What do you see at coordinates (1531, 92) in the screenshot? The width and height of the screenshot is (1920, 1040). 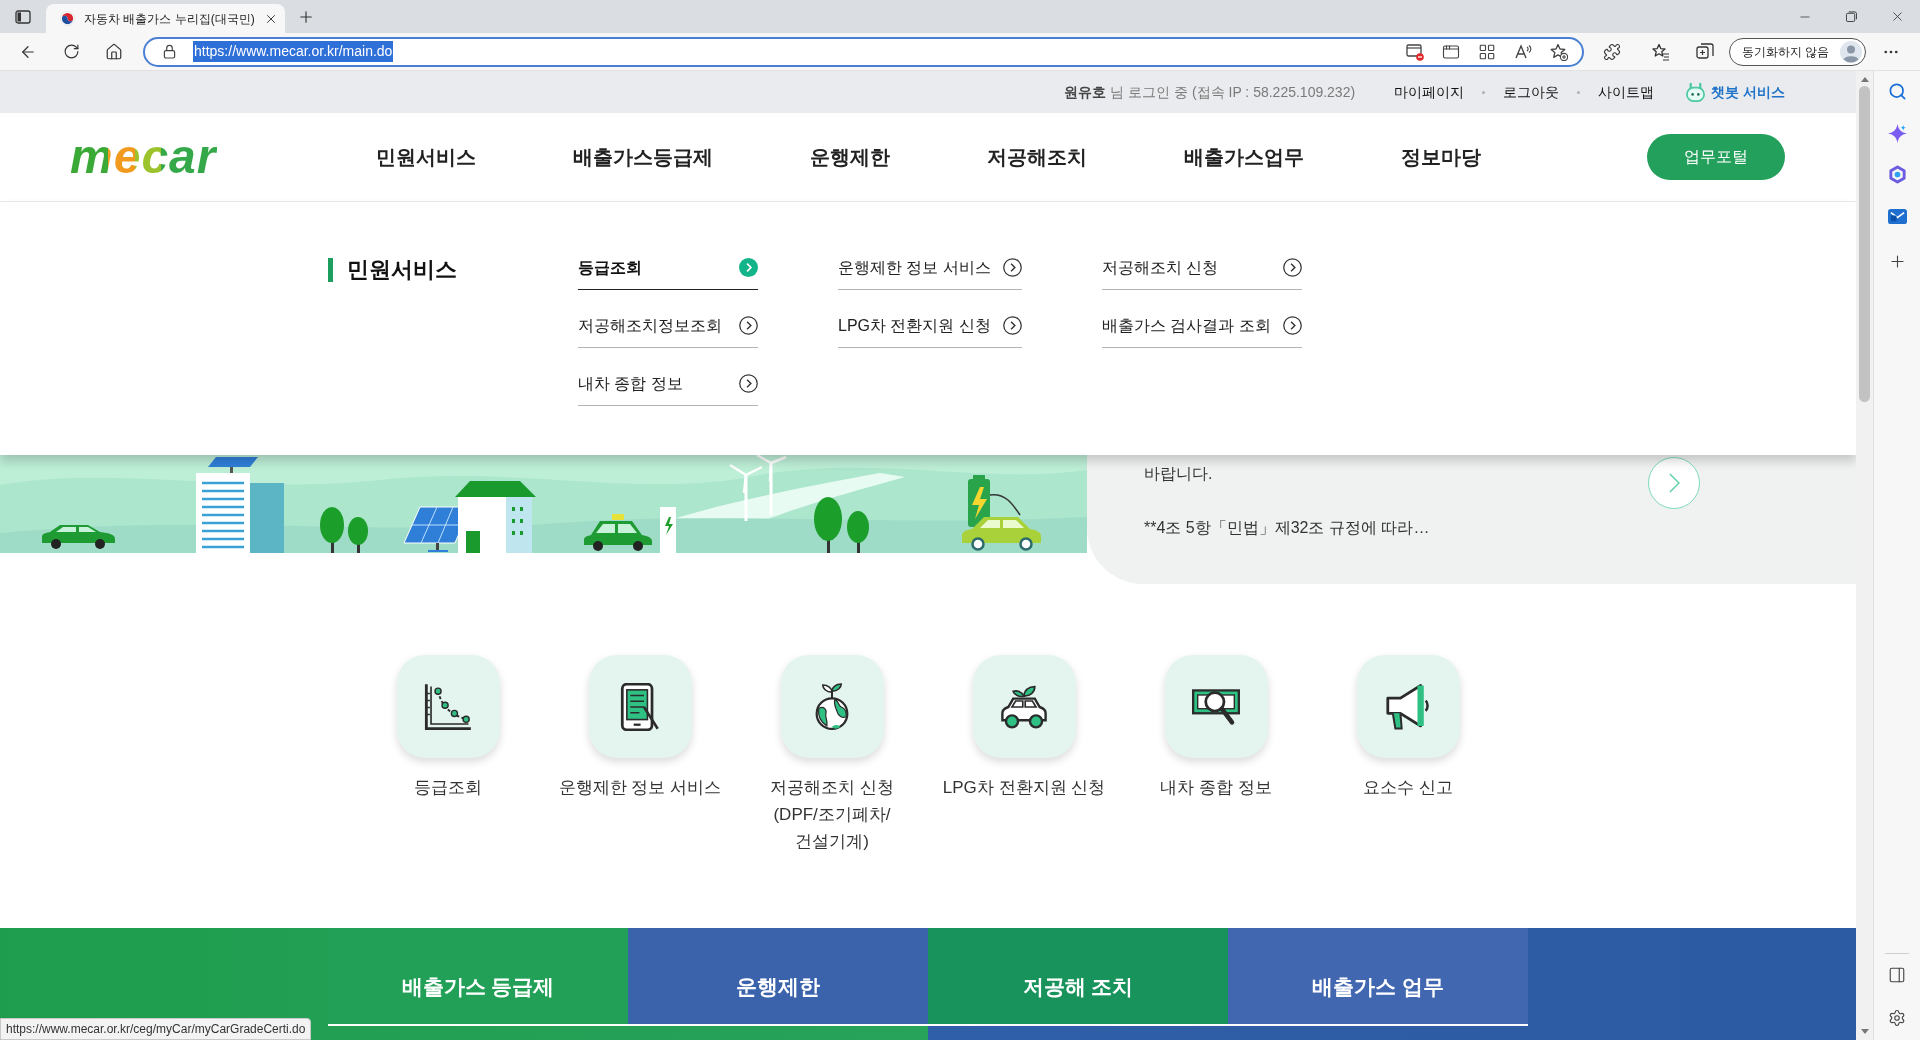 I see `utility-link: 로그아웃` at bounding box center [1531, 92].